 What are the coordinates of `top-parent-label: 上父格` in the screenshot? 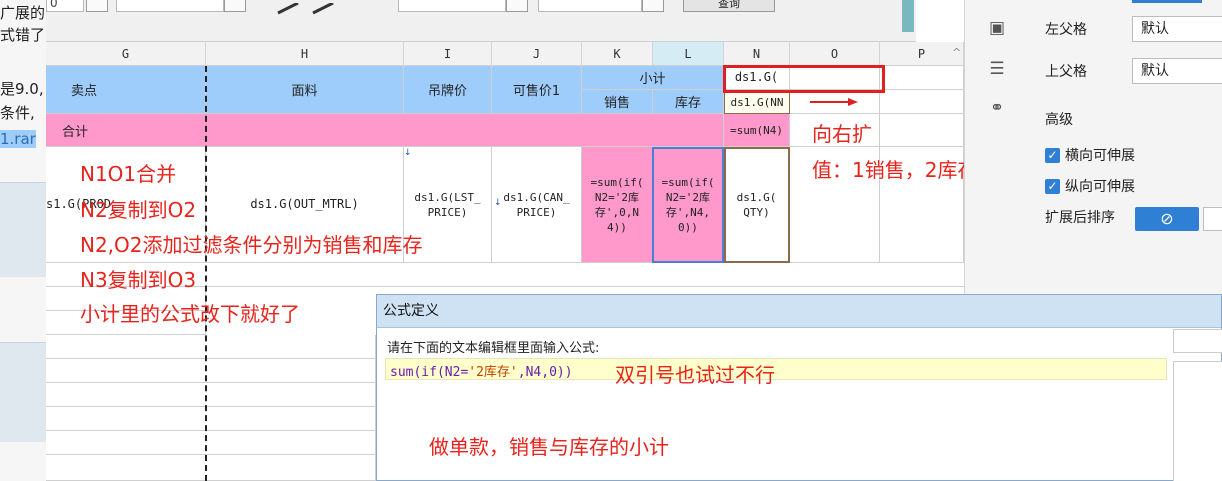 It's located at (1066, 72).